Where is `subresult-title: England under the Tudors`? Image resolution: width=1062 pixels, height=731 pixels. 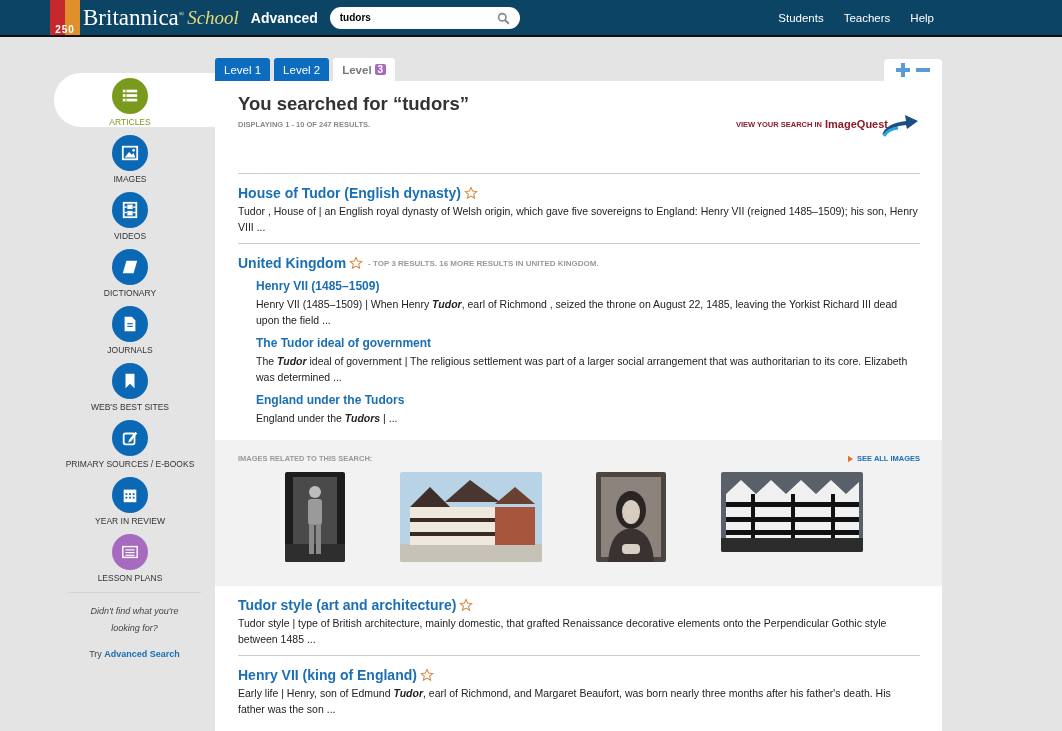 subresult-title: England under the Tudors is located at coordinates (330, 400).